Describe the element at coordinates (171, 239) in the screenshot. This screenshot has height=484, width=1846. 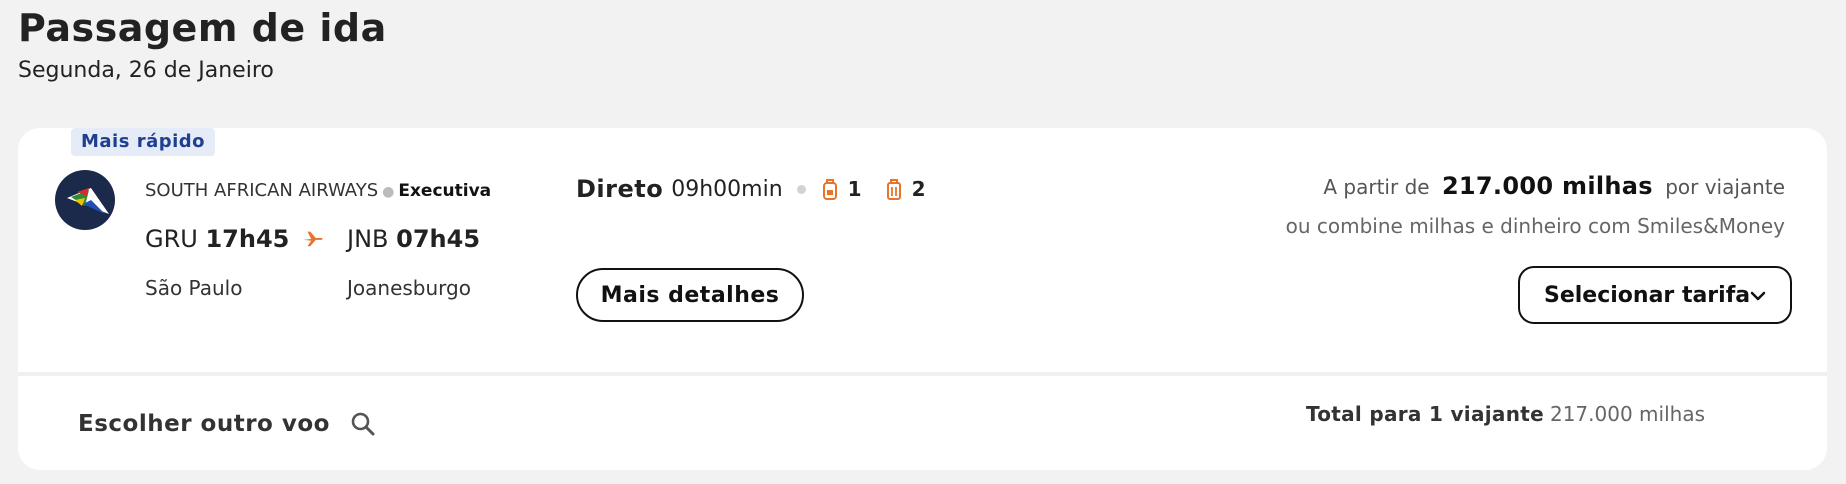
I see `origin-code: GRU` at that location.